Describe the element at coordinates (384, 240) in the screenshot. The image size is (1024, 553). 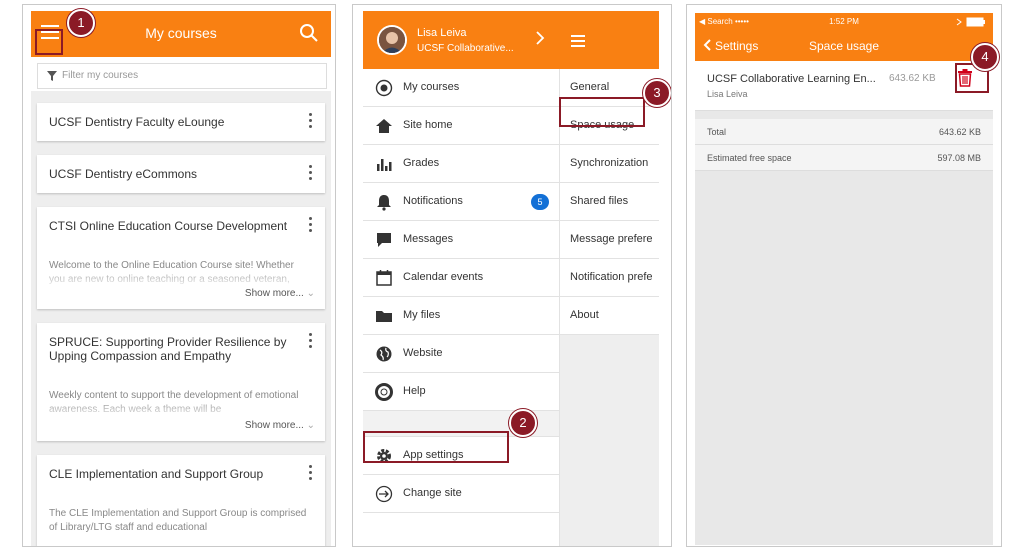
I see `chat-icon` at that location.